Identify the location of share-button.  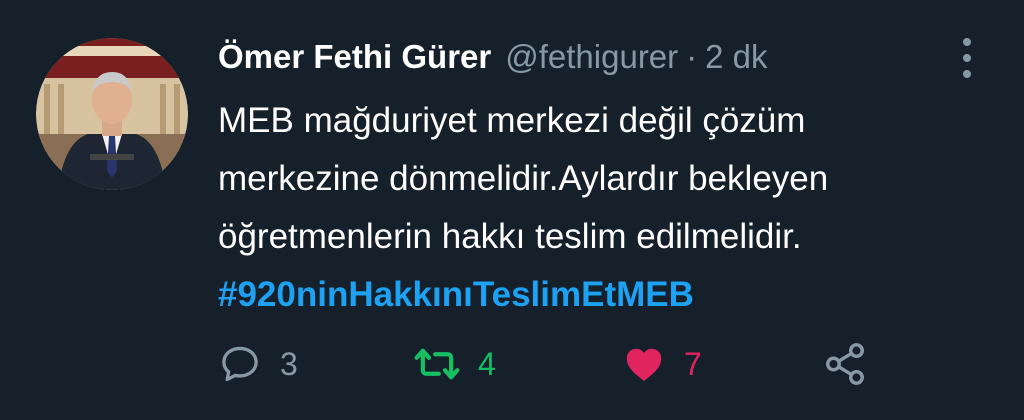
(845, 364).